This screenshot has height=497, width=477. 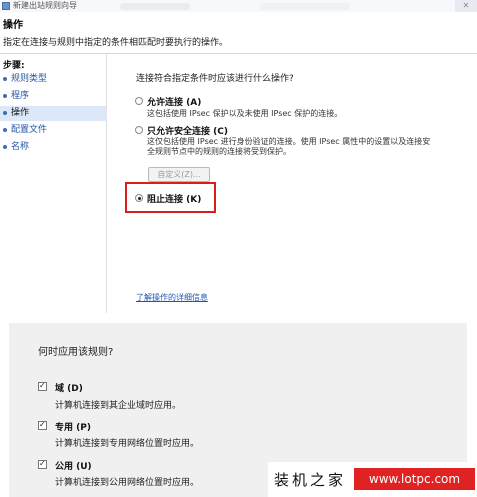 I want to click on title-bar: 新建出站规则向导 ✕, so click(x=238, y=6).